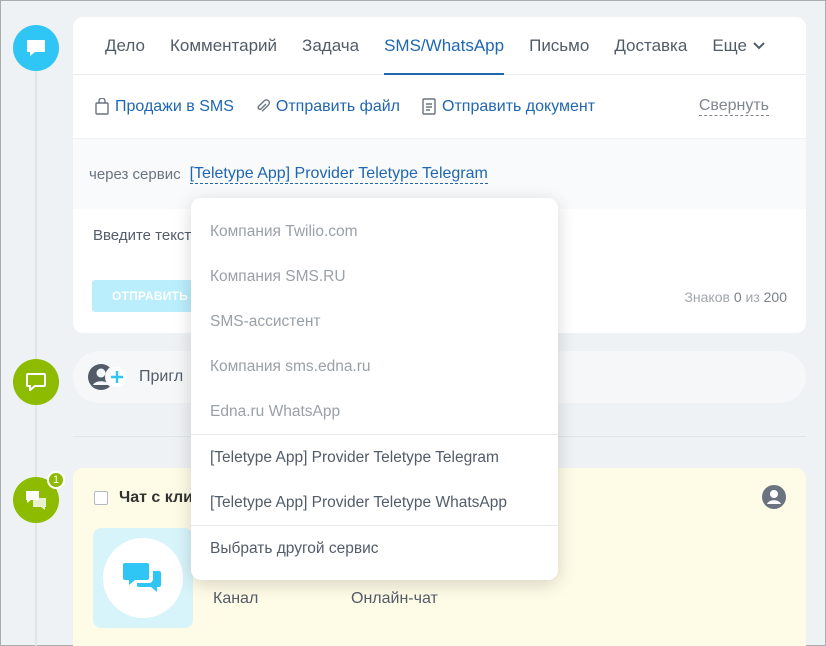 The width and height of the screenshot is (826, 646). I want to click on tab-more-label: Еще, so click(729, 45).